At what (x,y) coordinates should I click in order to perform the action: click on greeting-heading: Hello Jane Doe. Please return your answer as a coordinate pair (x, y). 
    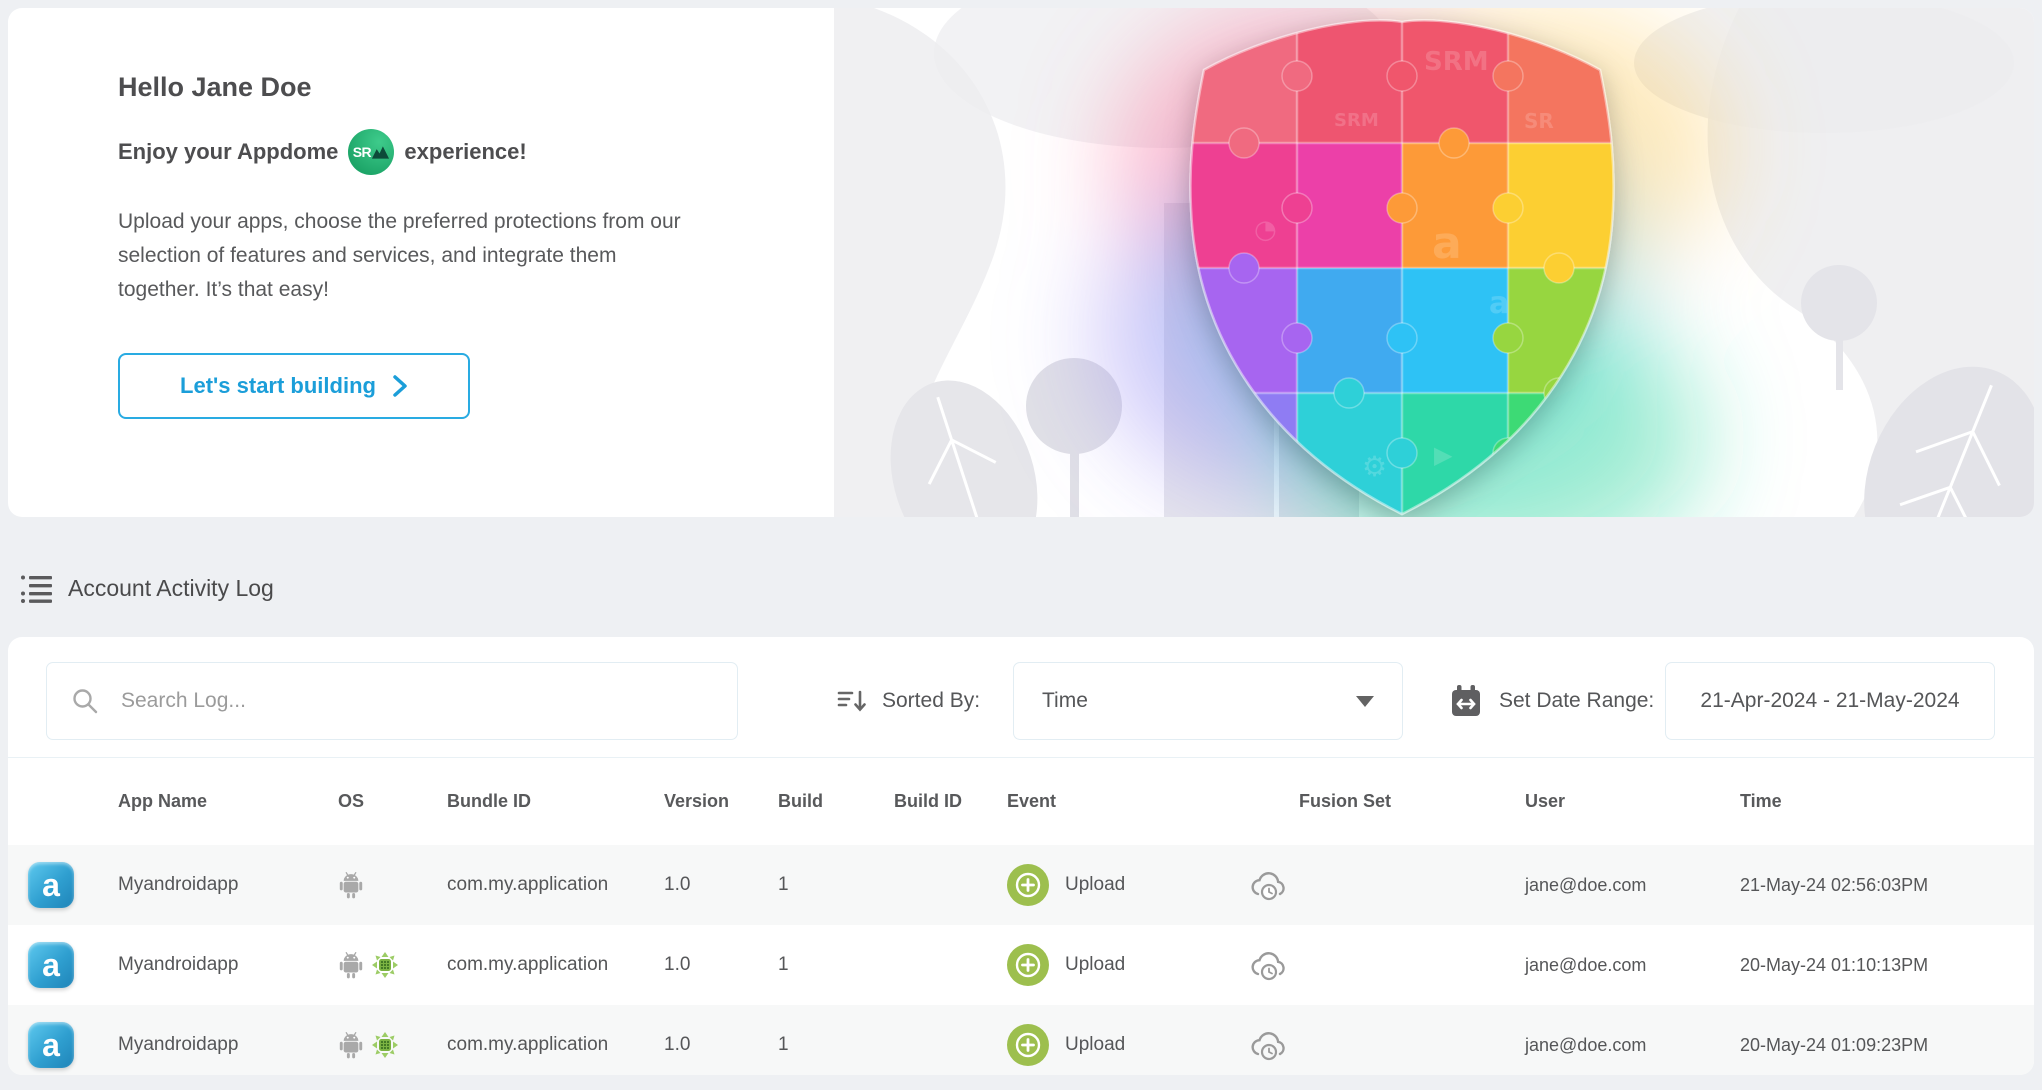
    Looking at the image, I should click on (215, 87).